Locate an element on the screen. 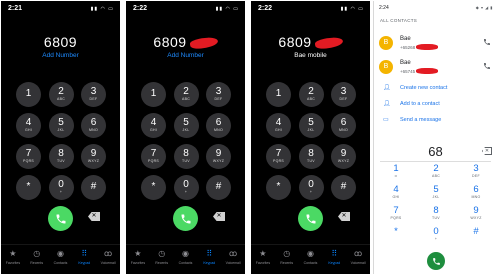 The image size is (498, 276). star-icon: ★ is located at coordinates (138, 253).